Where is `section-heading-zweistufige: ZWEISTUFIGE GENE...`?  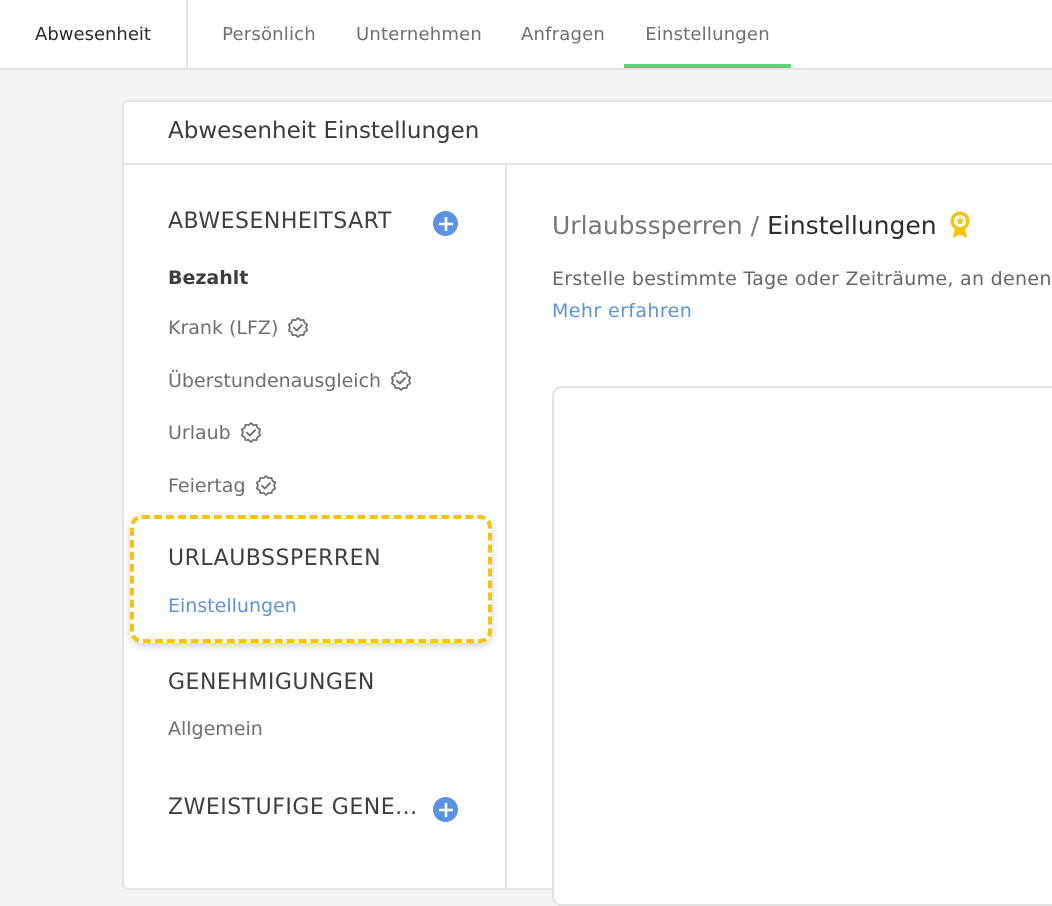 section-heading-zweistufige: ZWEISTUFIGE GENE... is located at coordinates (293, 807).